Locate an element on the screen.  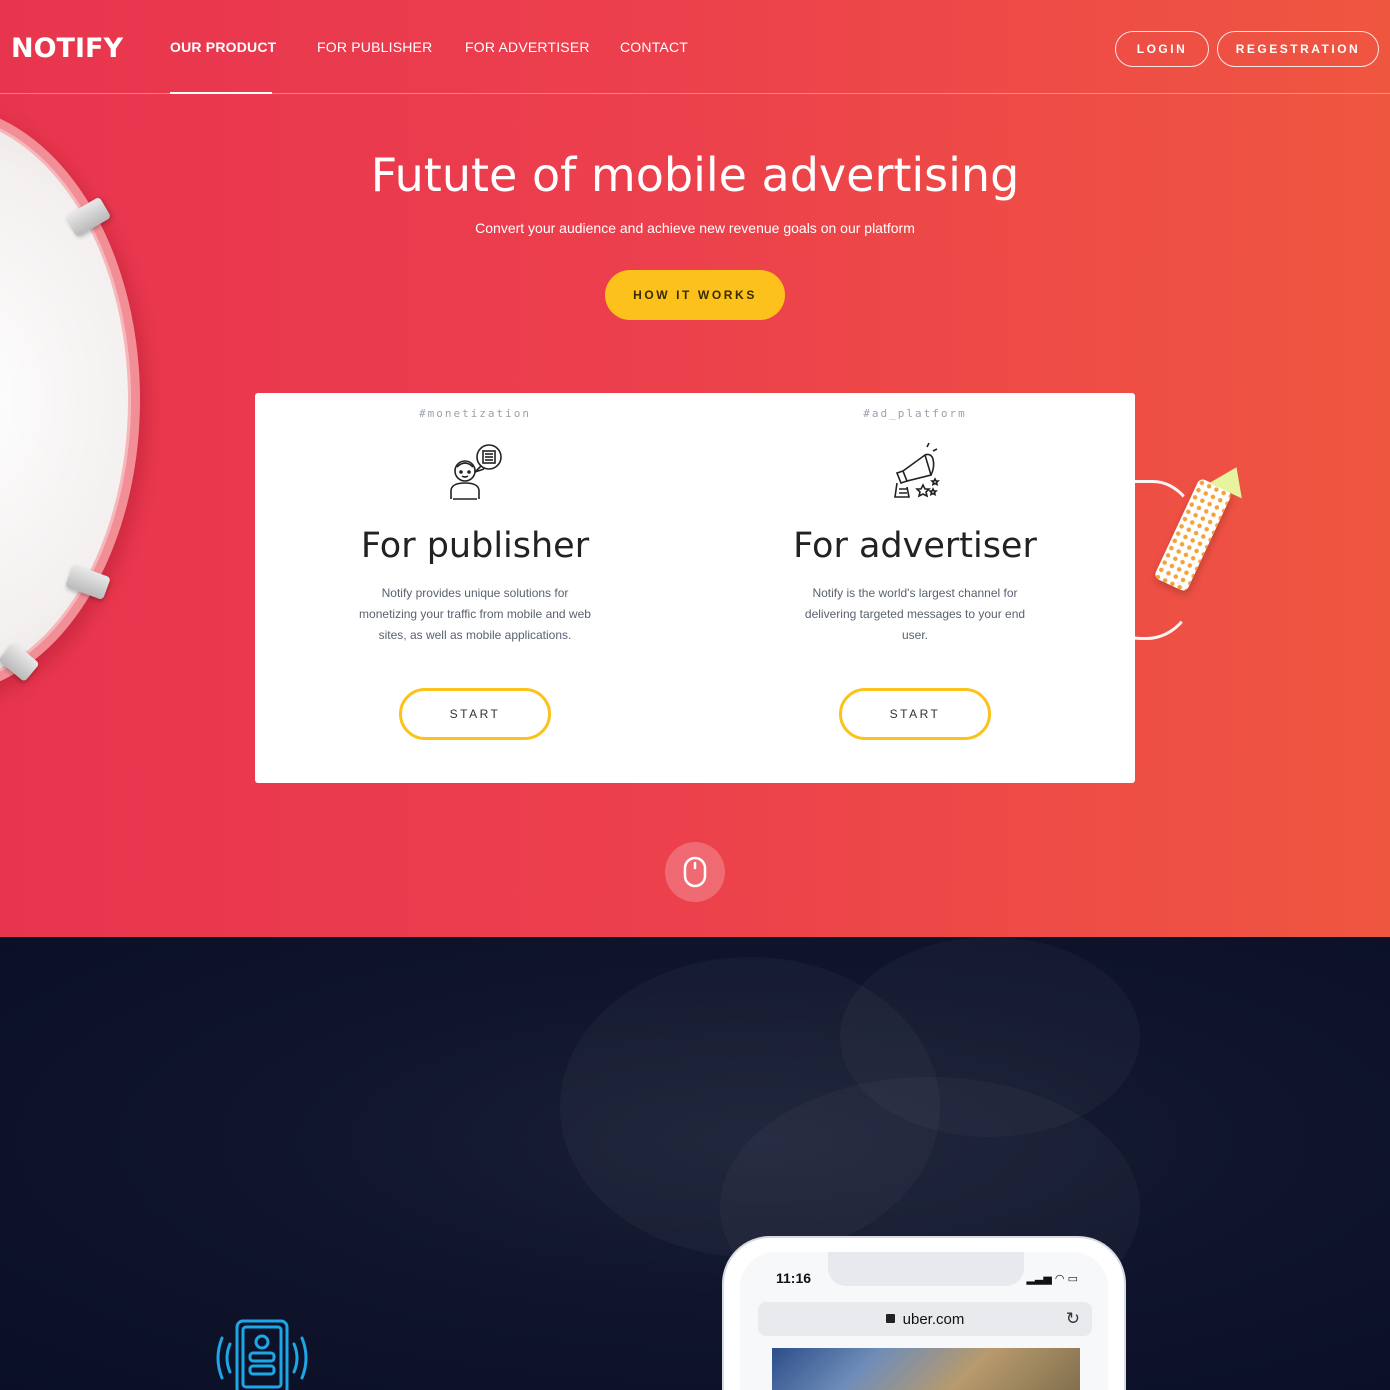
phone-notch is located at coordinates (926, 1269).